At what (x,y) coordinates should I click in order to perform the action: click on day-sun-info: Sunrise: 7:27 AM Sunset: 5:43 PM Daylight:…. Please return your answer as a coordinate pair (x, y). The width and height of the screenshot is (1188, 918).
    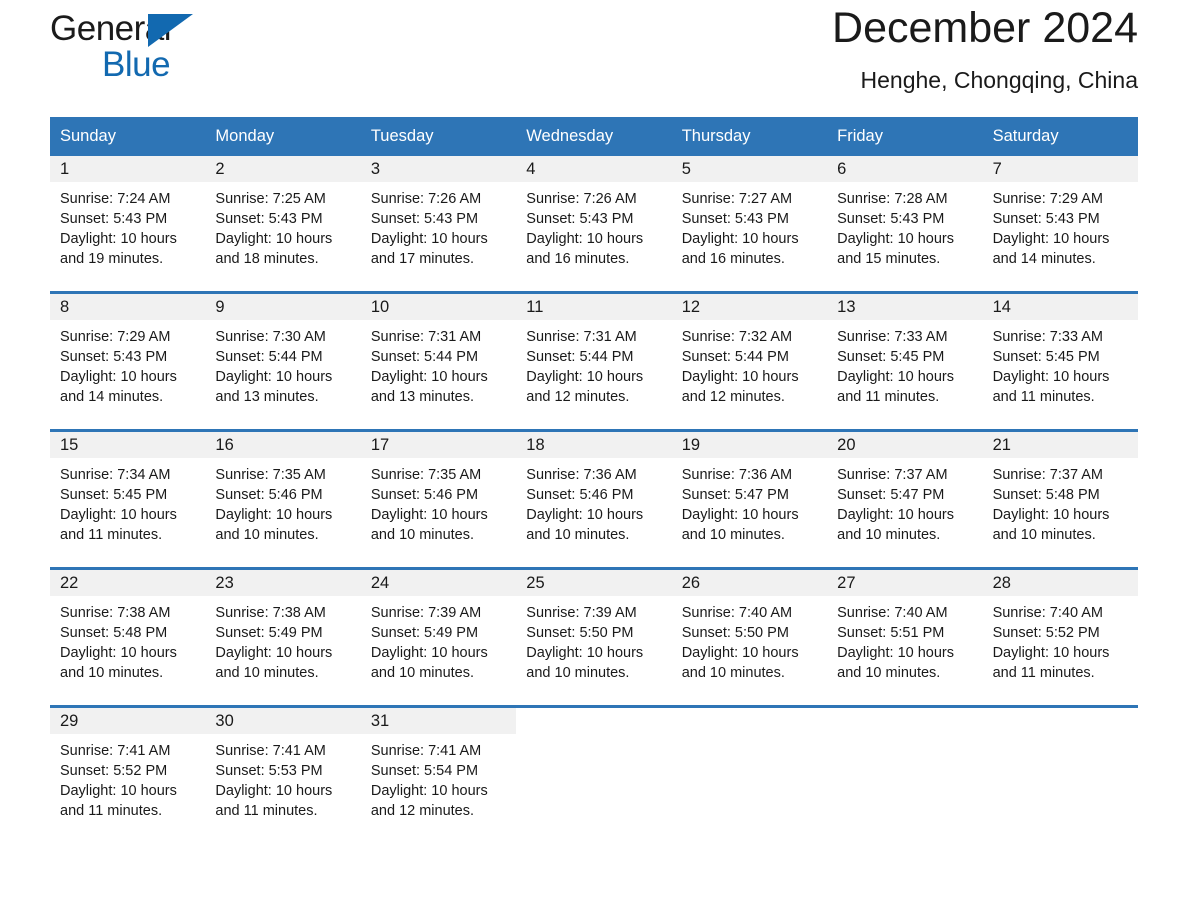
    Looking at the image, I should click on (749, 225).